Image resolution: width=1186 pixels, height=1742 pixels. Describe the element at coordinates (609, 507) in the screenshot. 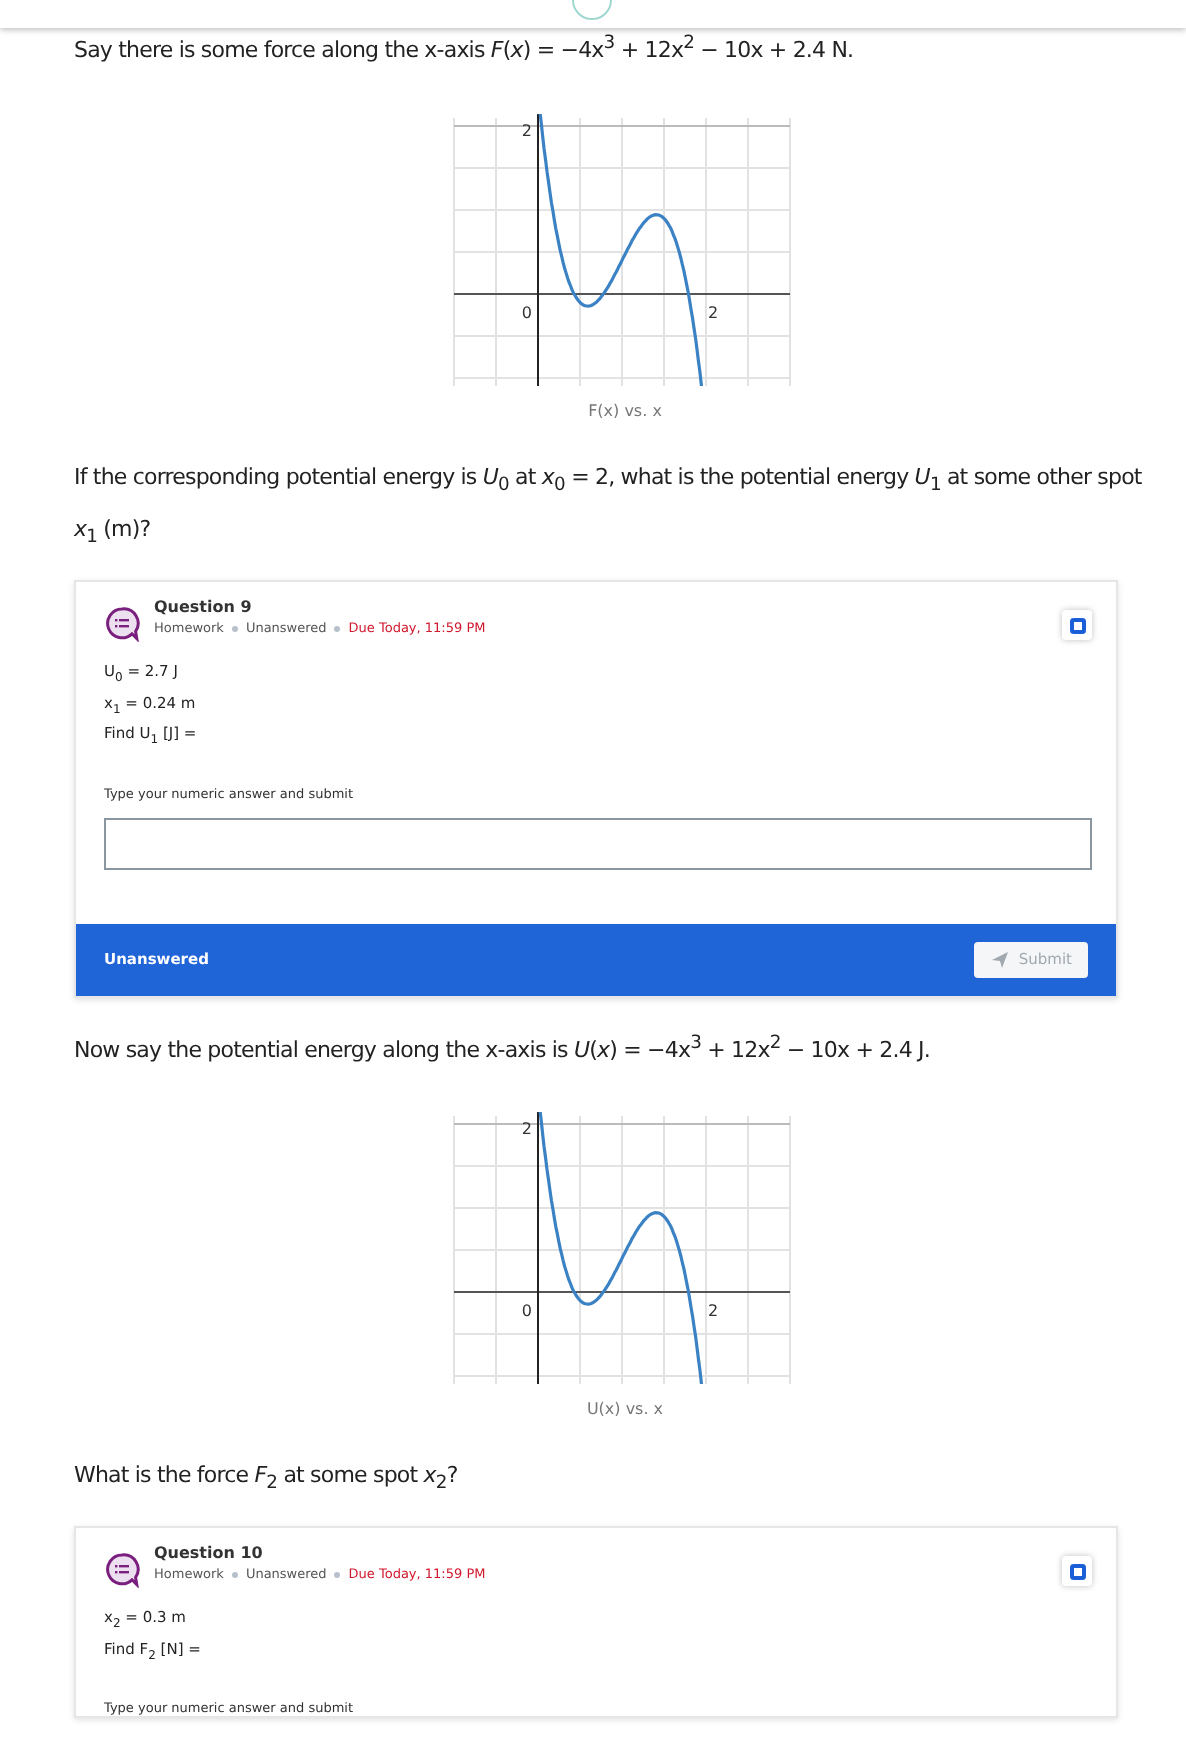

I see `question-text: If the corresponding potential energy is U$_{0}$ at x$_{0}$ = 2, what is the potential energy U$_{1}$ at some other spot x$_{1}$ (m)?` at that location.